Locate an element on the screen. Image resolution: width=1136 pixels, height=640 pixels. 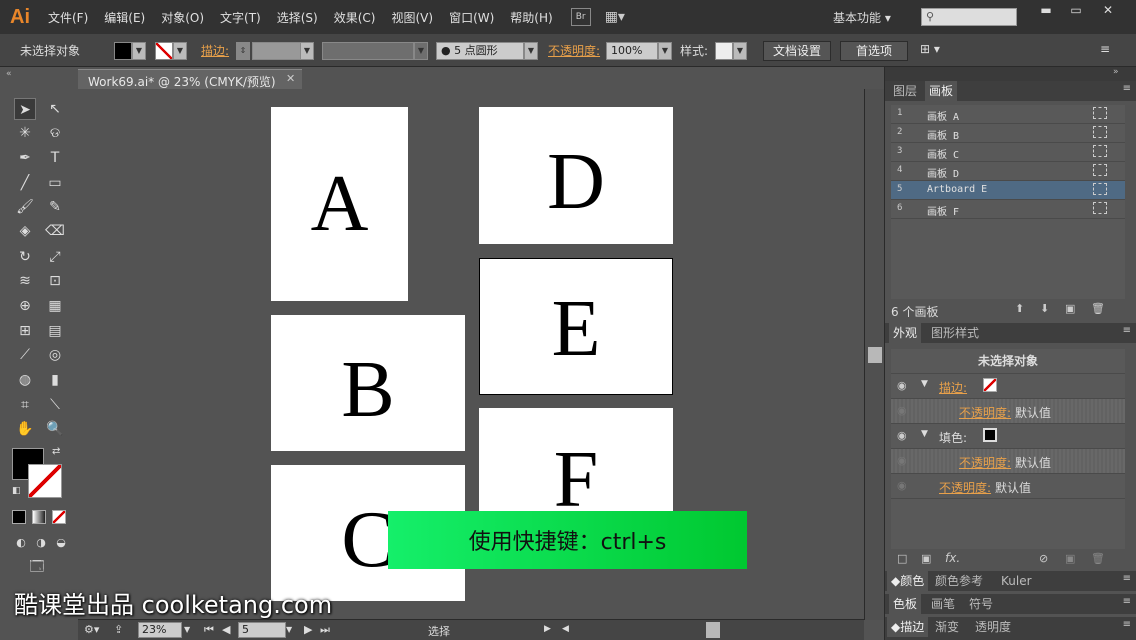
stroke-weight-stepper: ⇕ is located at coordinates (243, 51).